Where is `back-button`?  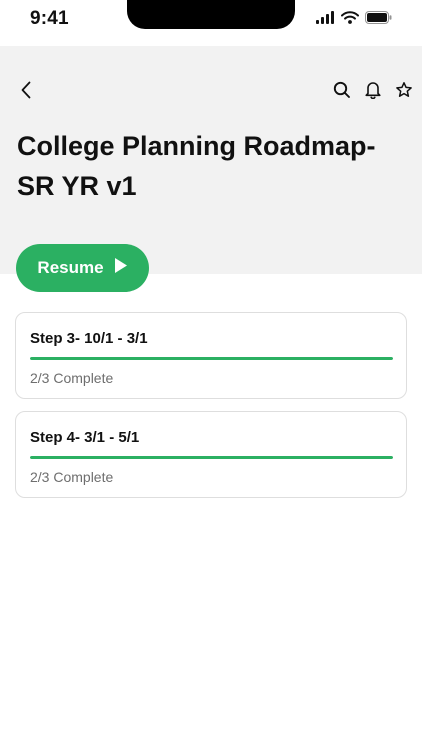 back-button is located at coordinates (26, 92).